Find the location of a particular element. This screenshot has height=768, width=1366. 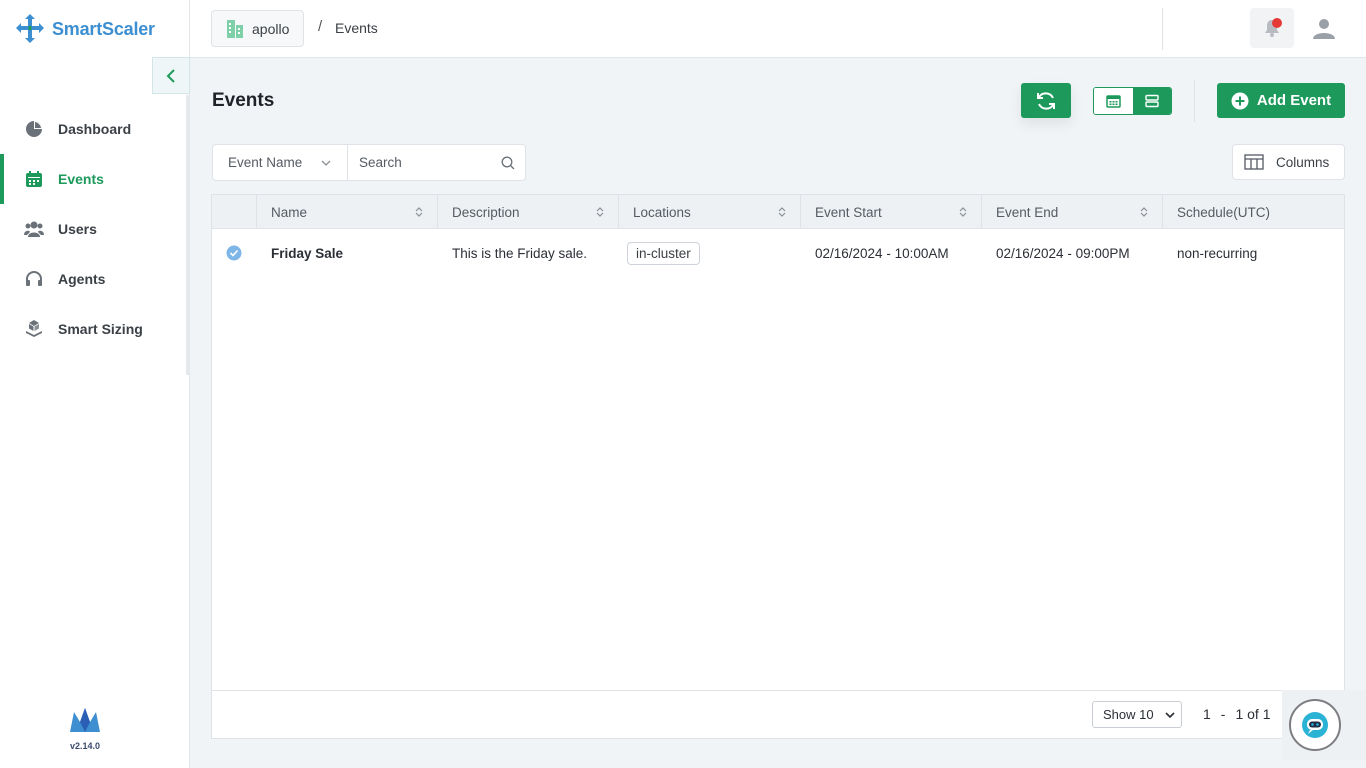

column-header-name: Name is located at coordinates (347, 212).